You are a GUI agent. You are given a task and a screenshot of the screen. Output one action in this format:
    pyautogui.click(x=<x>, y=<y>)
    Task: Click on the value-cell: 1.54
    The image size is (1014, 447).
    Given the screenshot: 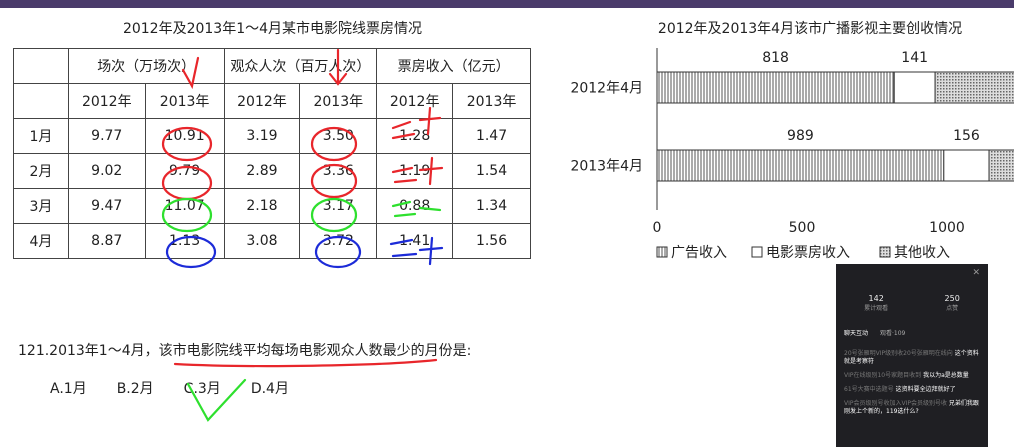 What is the action you would take?
    pyautogui.click(x=491, y=171)
    